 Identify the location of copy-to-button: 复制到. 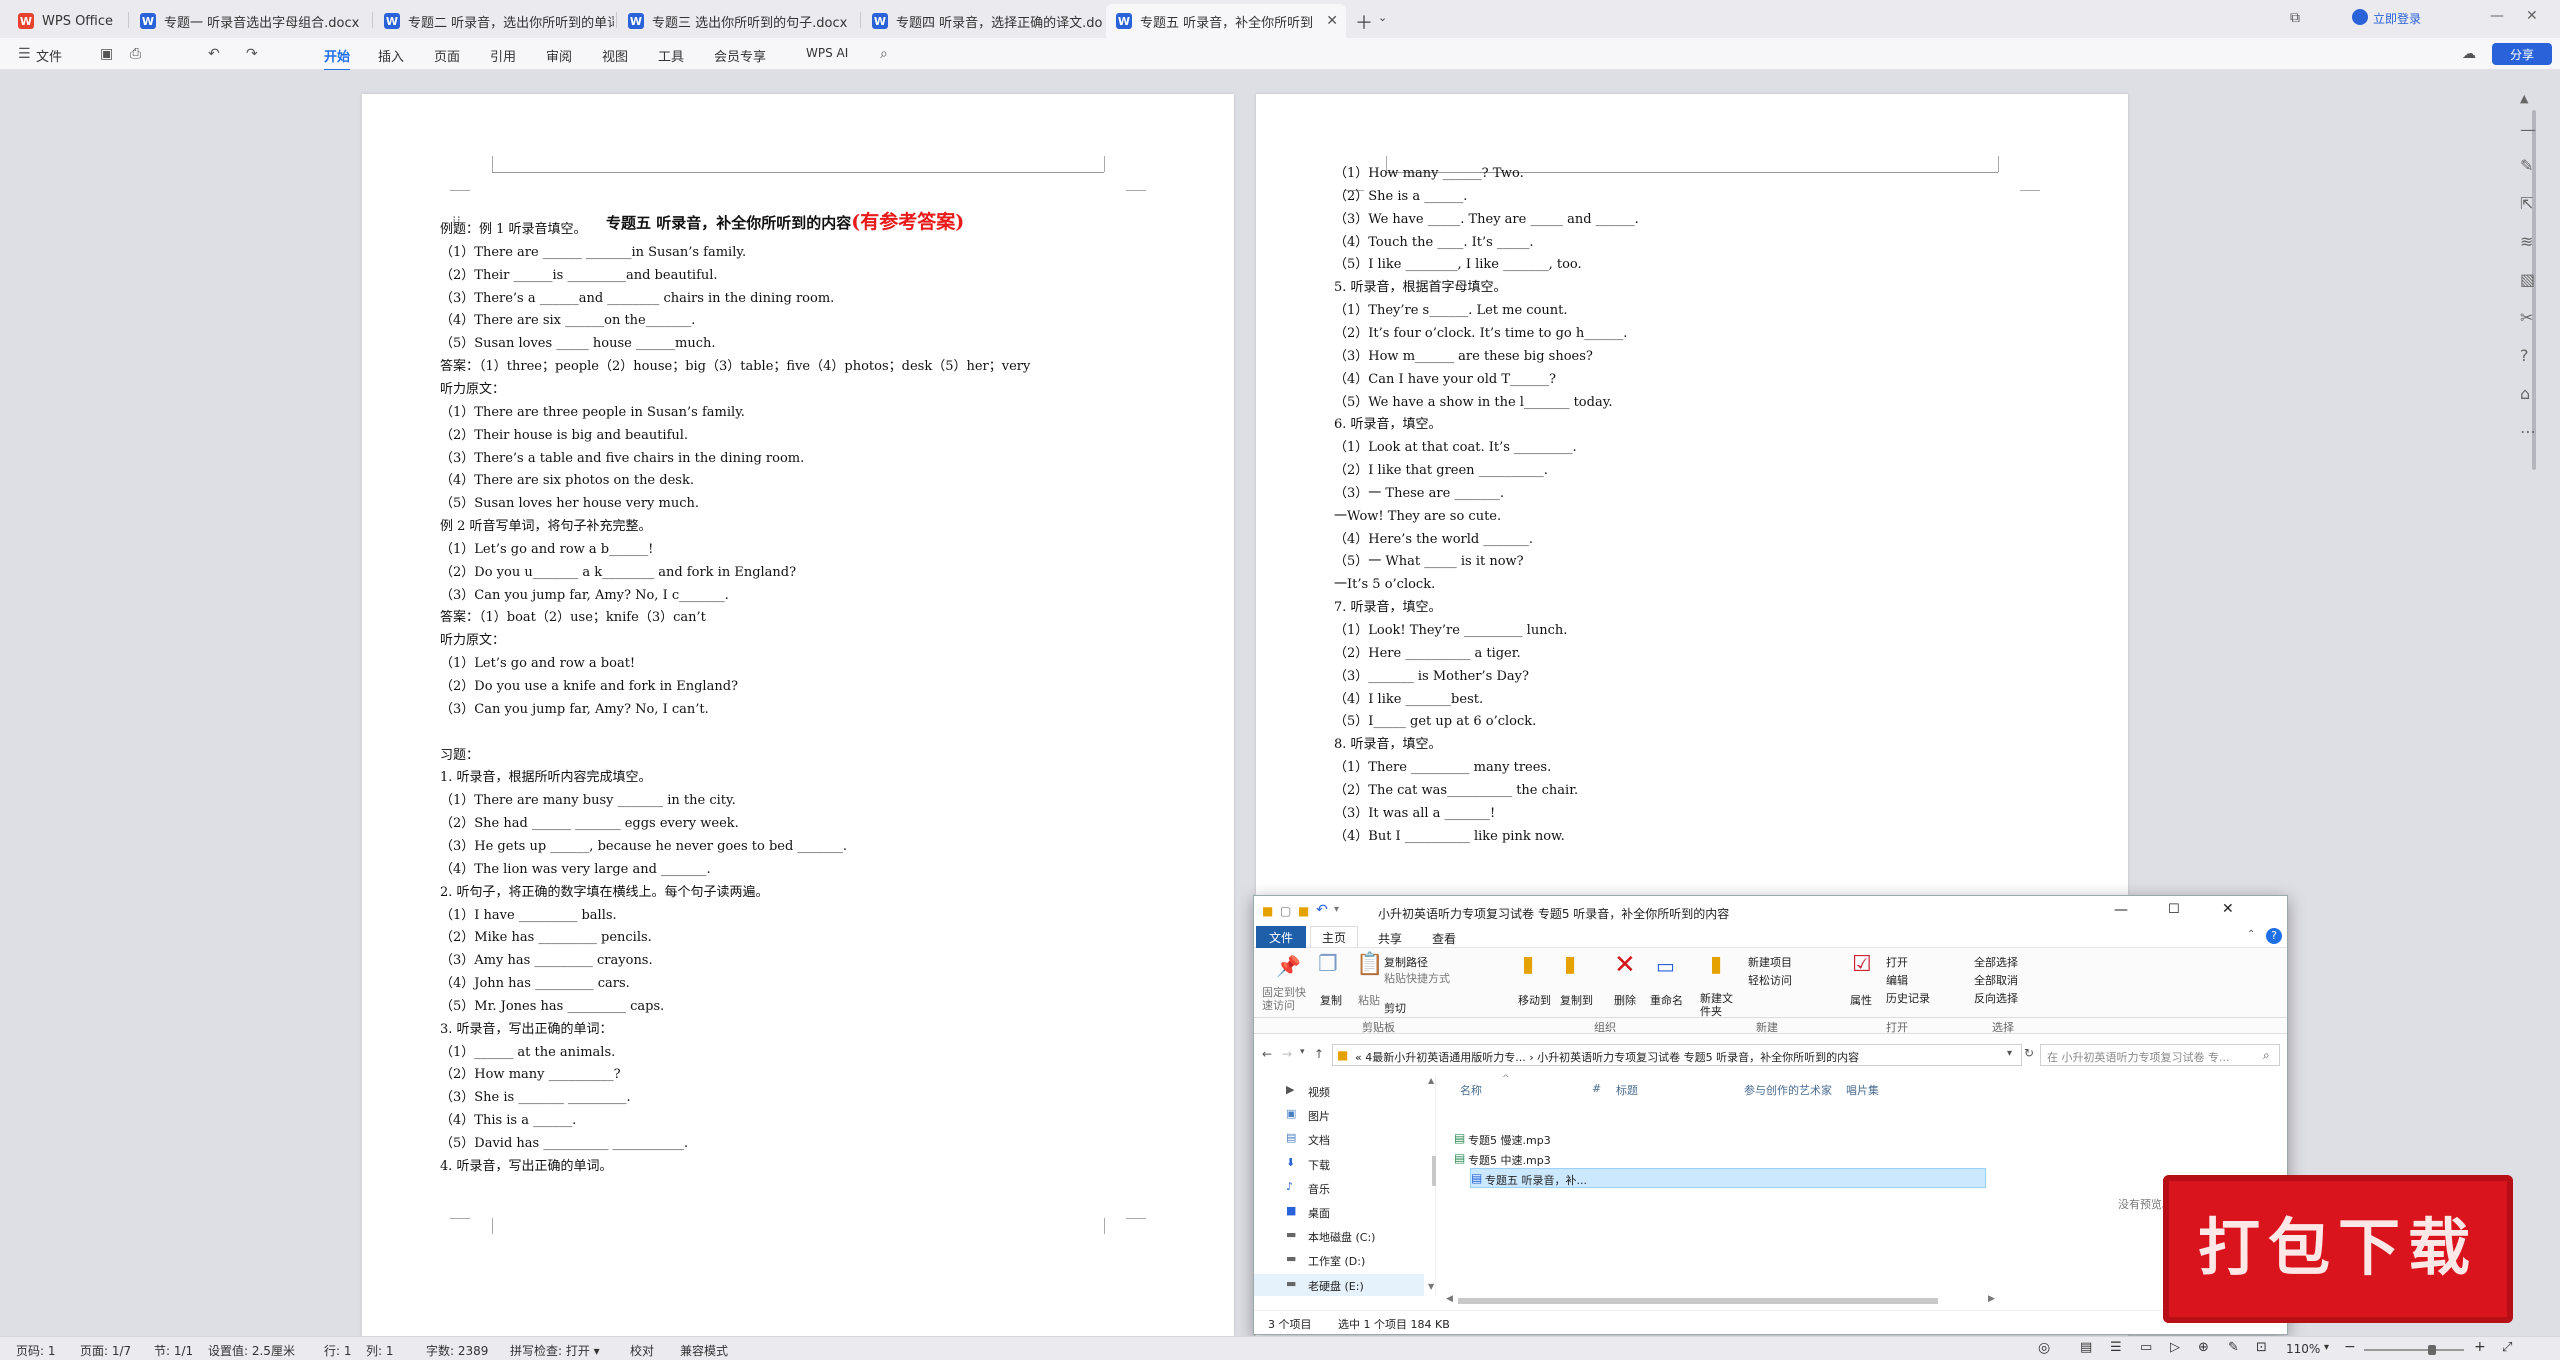
(1576, 1000).